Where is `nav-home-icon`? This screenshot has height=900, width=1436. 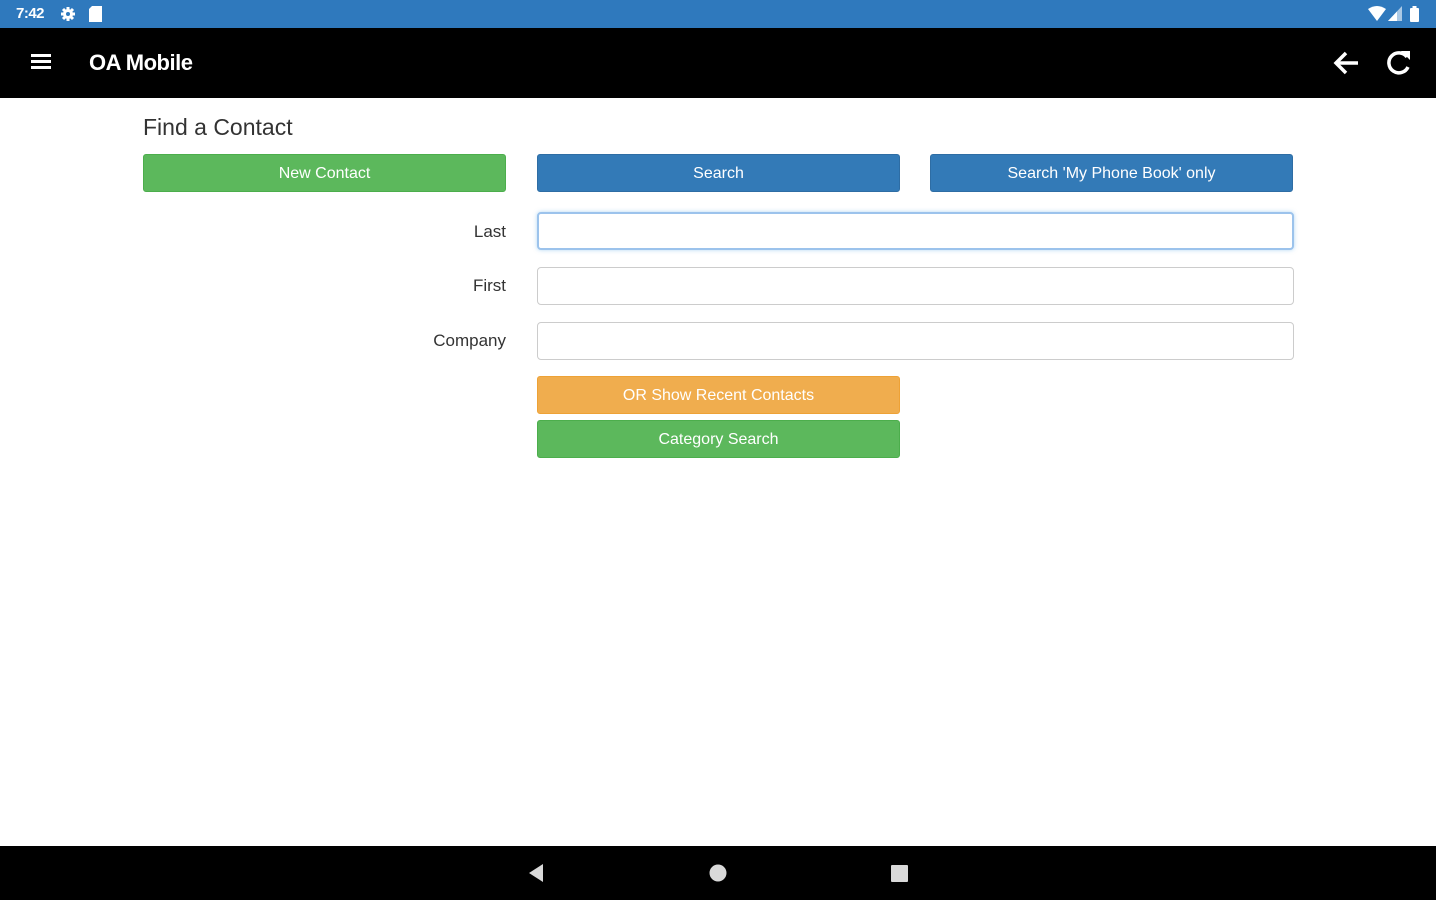 nav-home-icon is located at coordinates (718, 873).